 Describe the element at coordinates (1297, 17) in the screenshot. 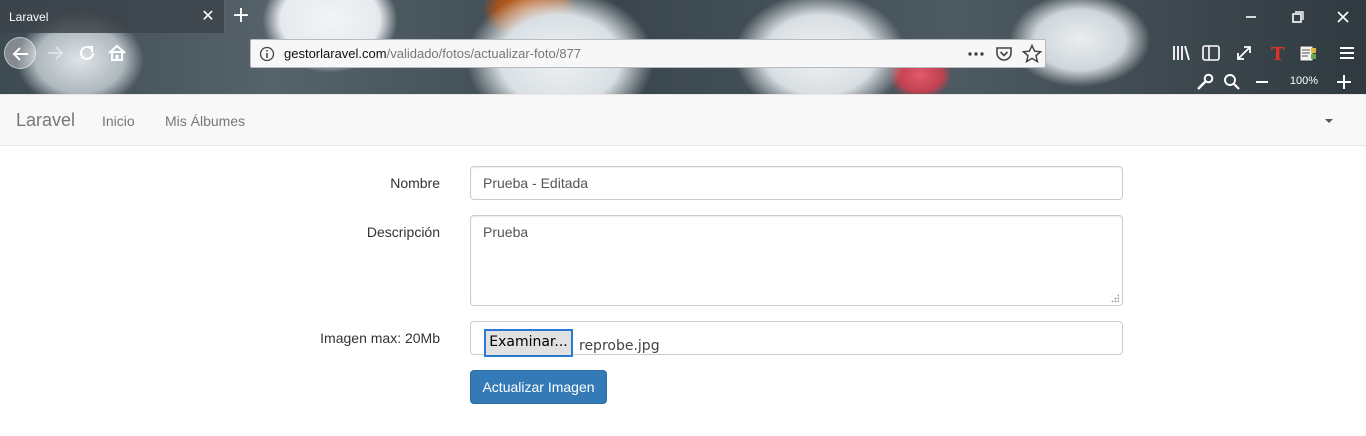

I see `window-restore-icon` at that location.